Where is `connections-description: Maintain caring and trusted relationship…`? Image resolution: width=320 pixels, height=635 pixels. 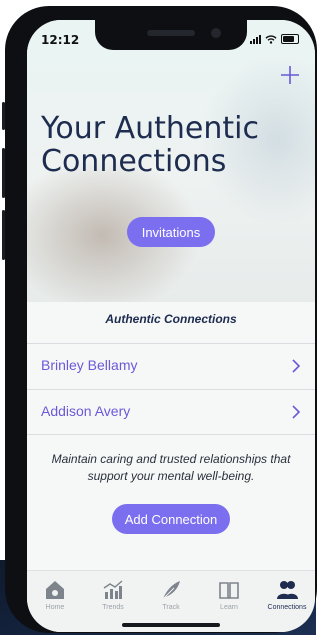
connections-description: Maintain caring and trusted relationship… is located at coordinates (171, 467).